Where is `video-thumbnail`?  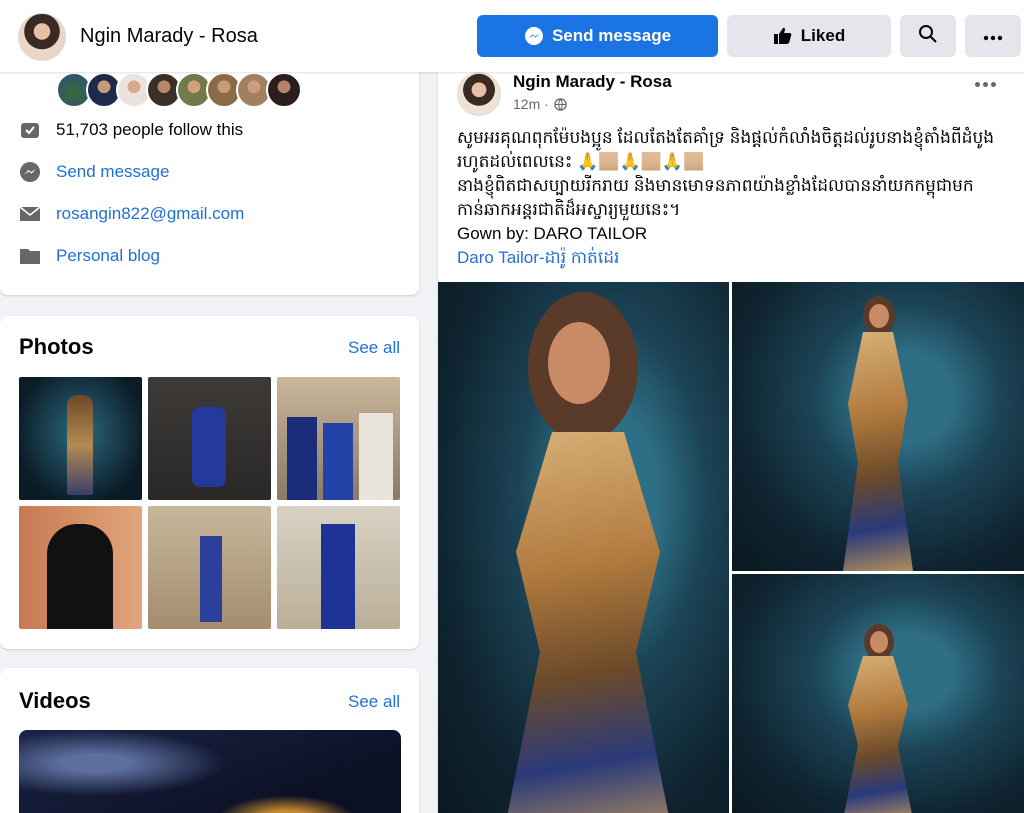
video-thumbnail is located at coordinates (210, 771).